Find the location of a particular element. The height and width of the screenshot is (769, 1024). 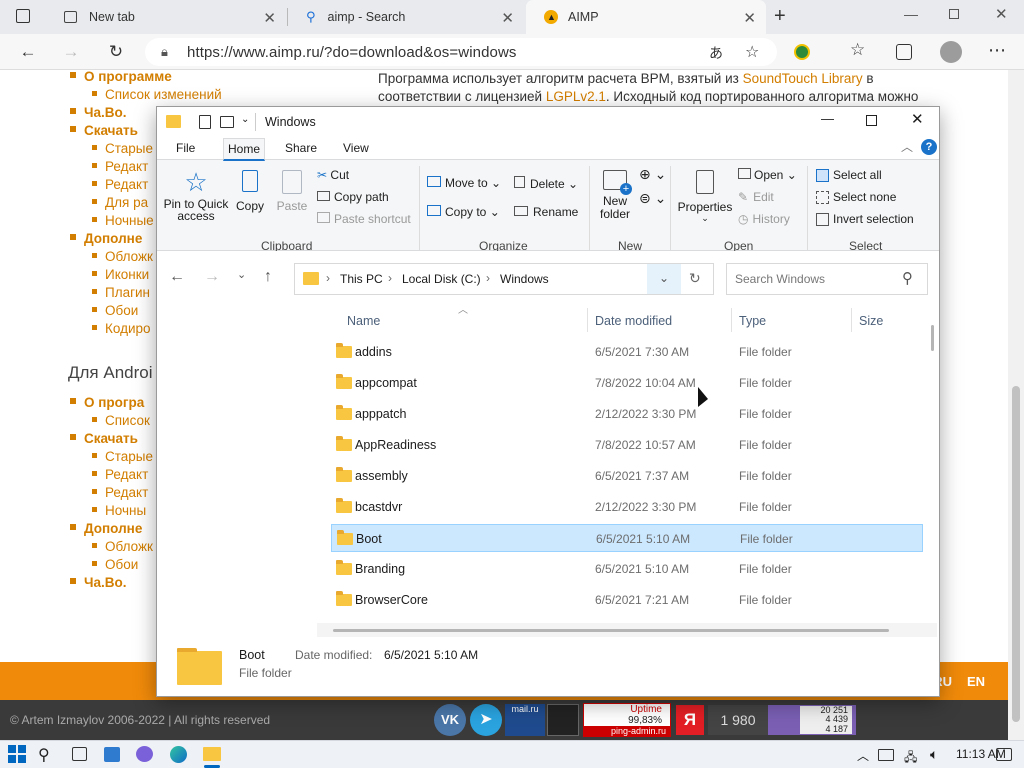

search-icon: ⚲ is located at coordinates (907, 278).